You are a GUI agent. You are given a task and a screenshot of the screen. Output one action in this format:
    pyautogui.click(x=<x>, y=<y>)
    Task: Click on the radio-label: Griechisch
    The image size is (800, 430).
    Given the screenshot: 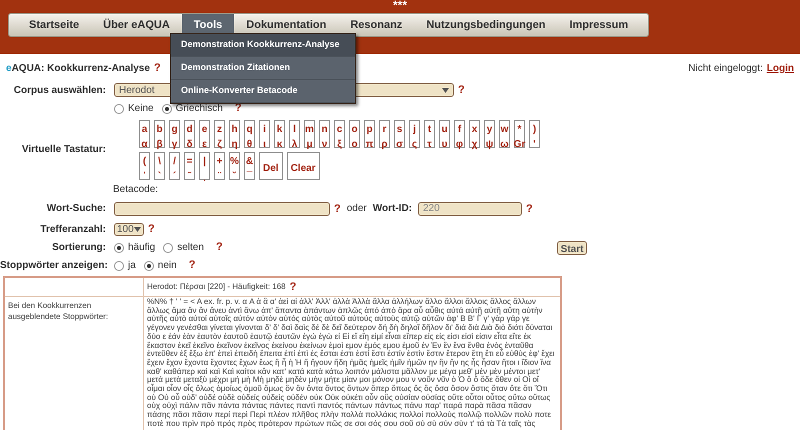 What is the action you would take?
    pyautogui.click(x=199, y=109)
    